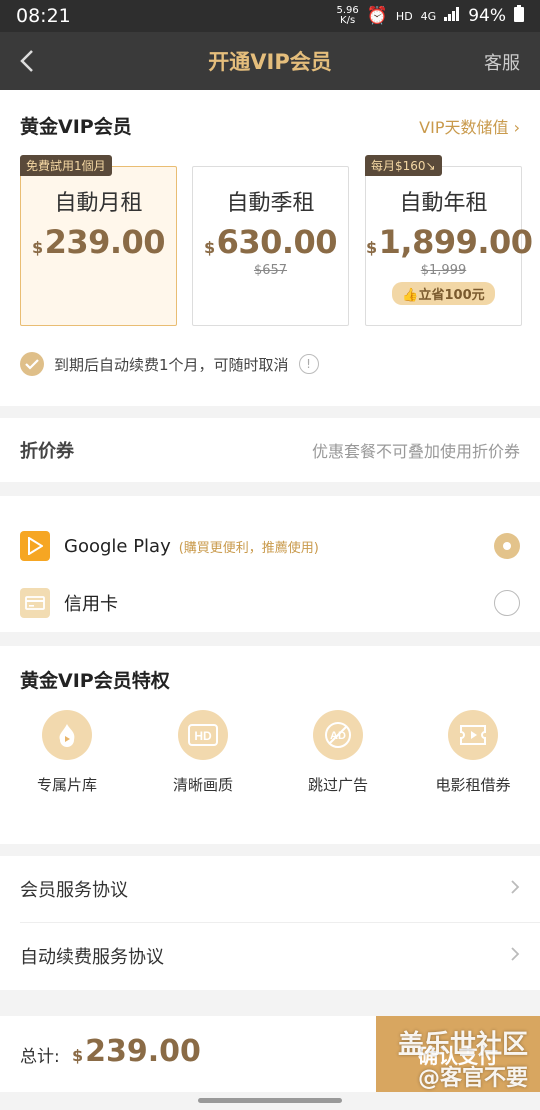 This screenshot has height=1110, width=540. What do you see at coordinates (404, 16) in the screenshot?
I see `hd-voice-indicator: HD` at bounding box center [404, 16].